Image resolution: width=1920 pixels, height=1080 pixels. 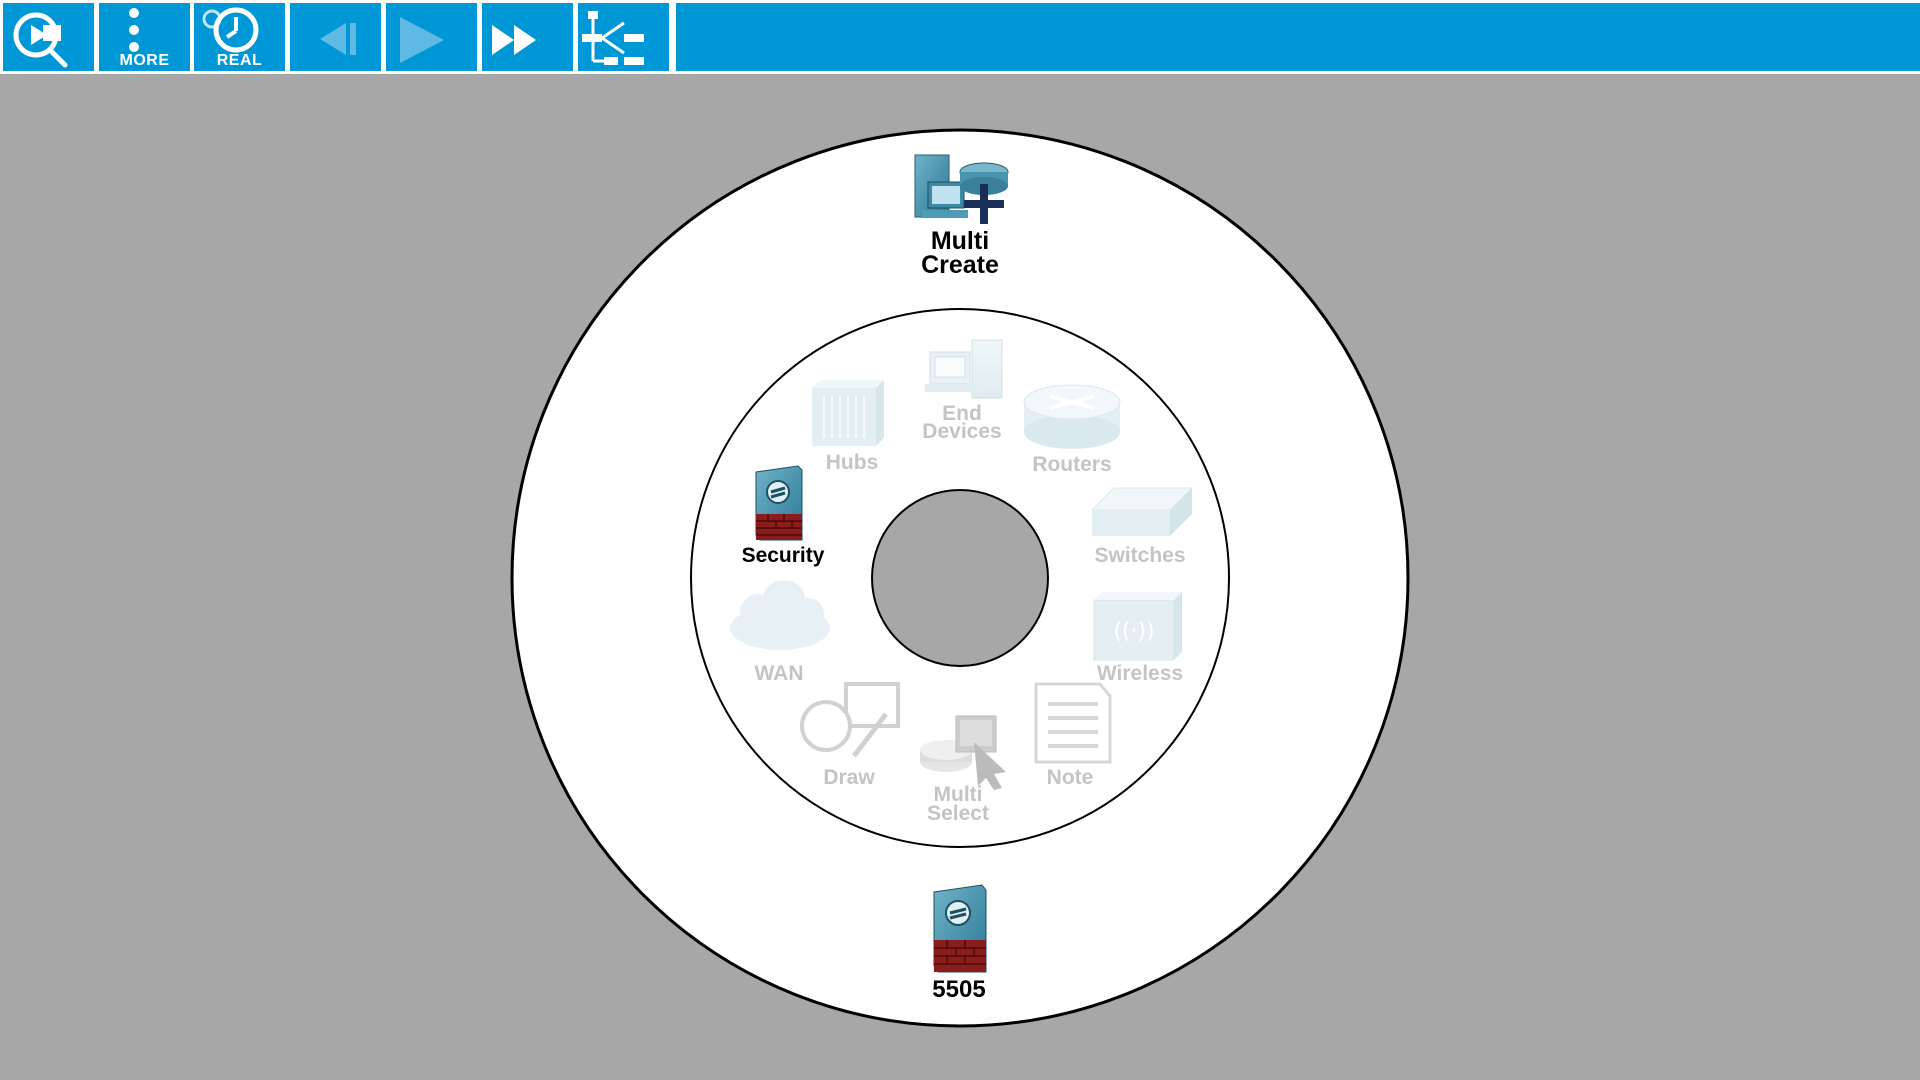 What do you see at coordinates (852, 462) in the screenshot?
I see `hubs-label: Hubs` at bounding box center [852, 462].